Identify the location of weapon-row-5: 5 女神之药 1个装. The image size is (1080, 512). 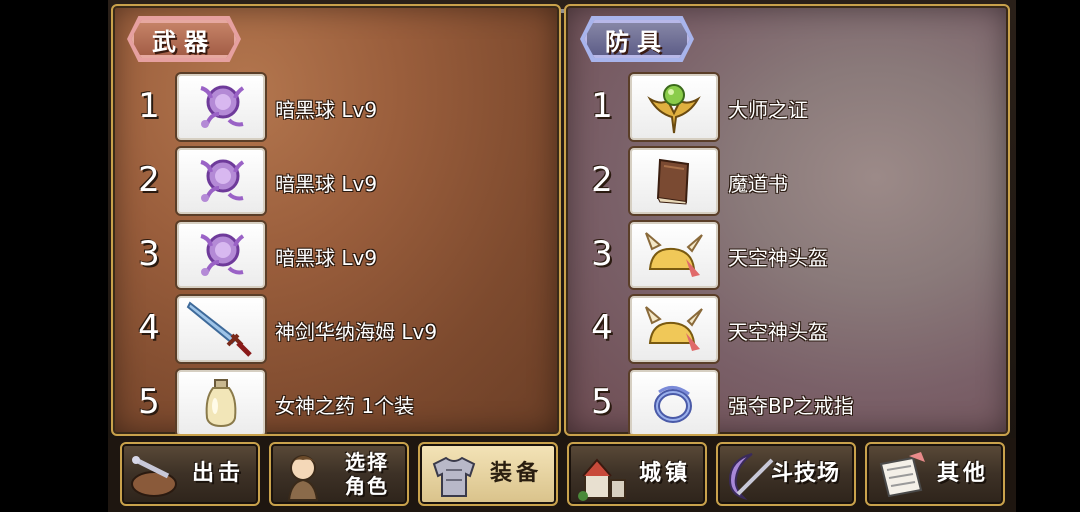
(336, 401).